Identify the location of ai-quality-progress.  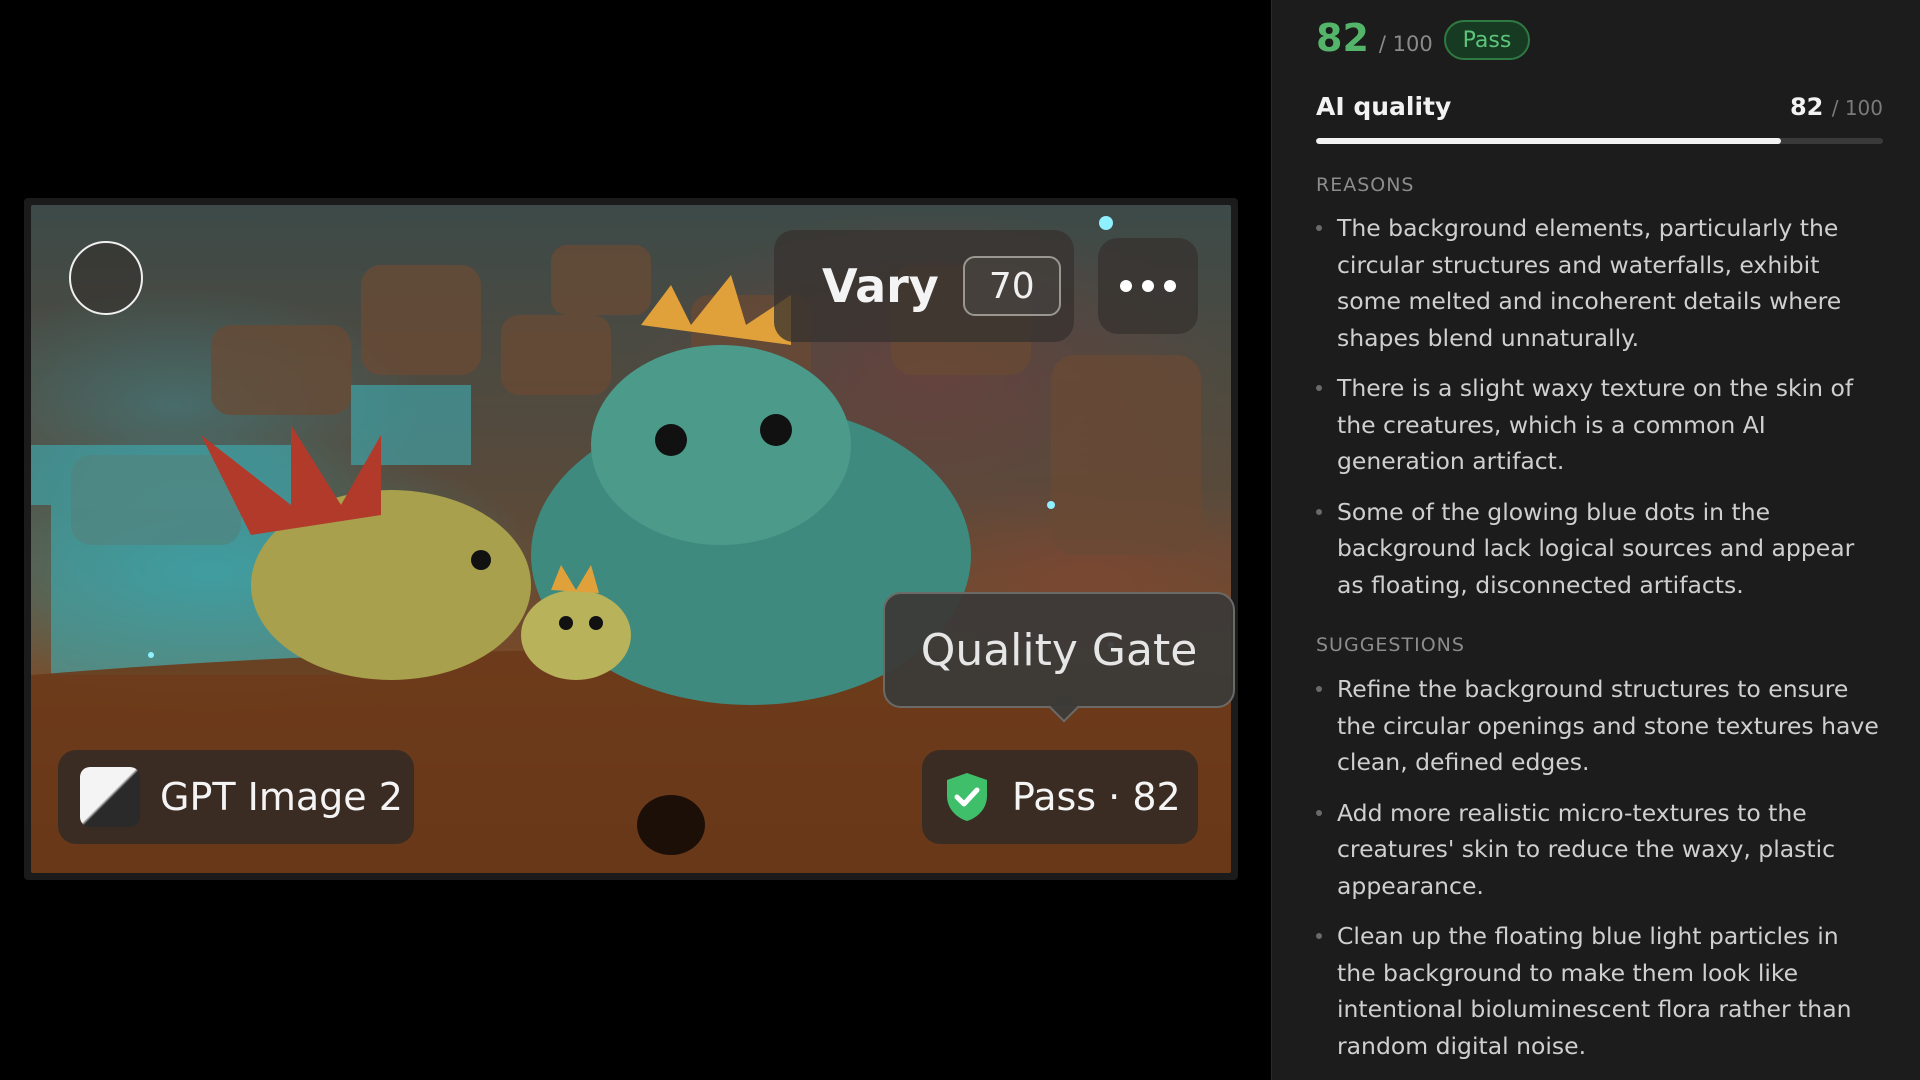
(1599, 141).